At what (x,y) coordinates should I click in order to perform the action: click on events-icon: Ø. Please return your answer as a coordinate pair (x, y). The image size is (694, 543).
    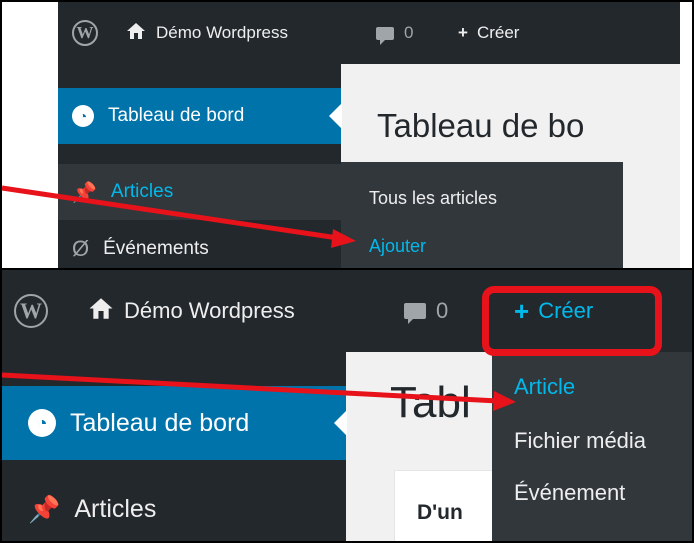
    Looking at the image, I should click on (81, 248).